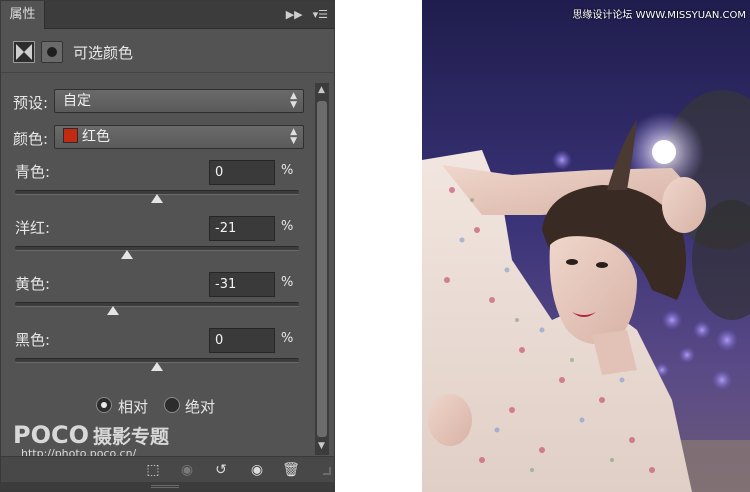  What do you see at coordinates (659, 15) in the screenshot?
I see `photo-caption-watermark: 思缘设计论坛 WWW.MISSYUAN.COM` at bounding box center [659, 15].